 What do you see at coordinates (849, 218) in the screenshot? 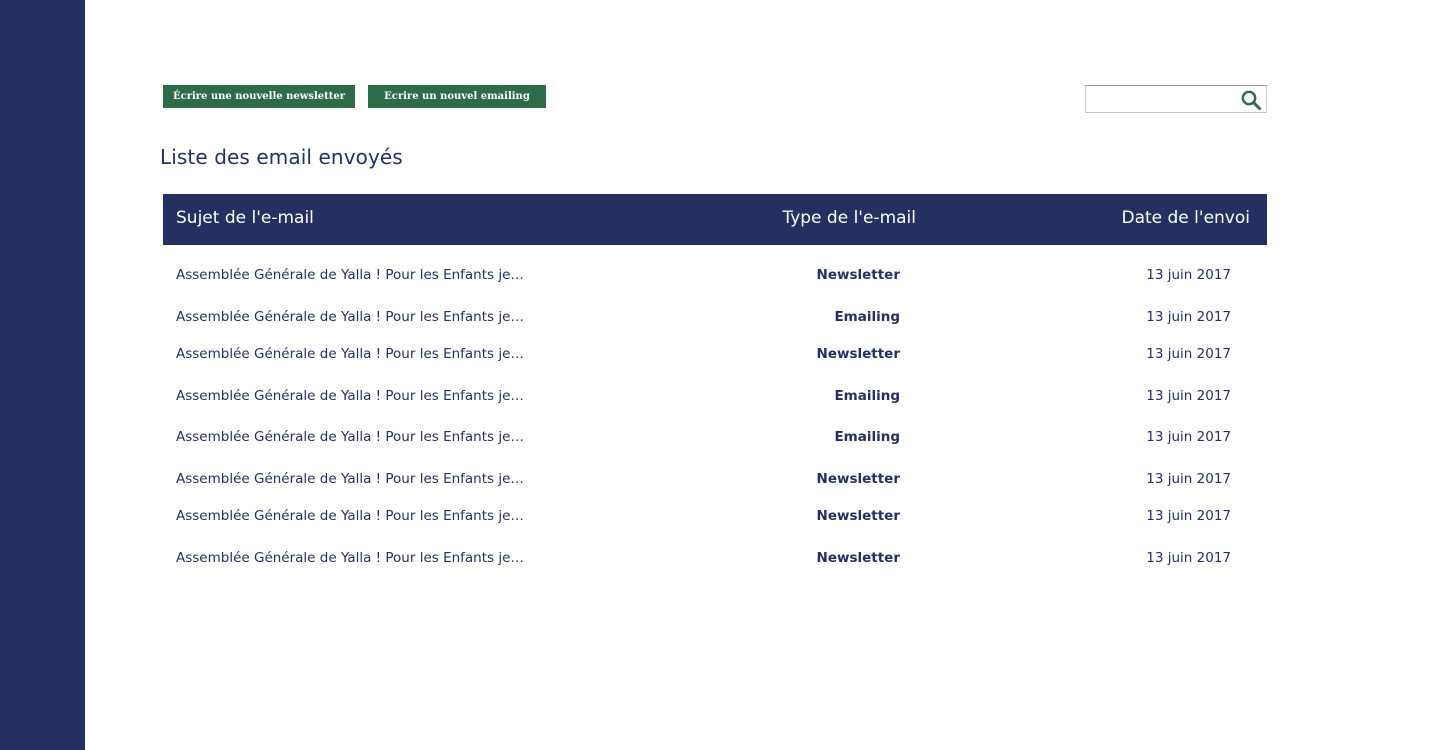
I see `column-header-type: Type de l'e-mail` at bounding box center [849, 218].